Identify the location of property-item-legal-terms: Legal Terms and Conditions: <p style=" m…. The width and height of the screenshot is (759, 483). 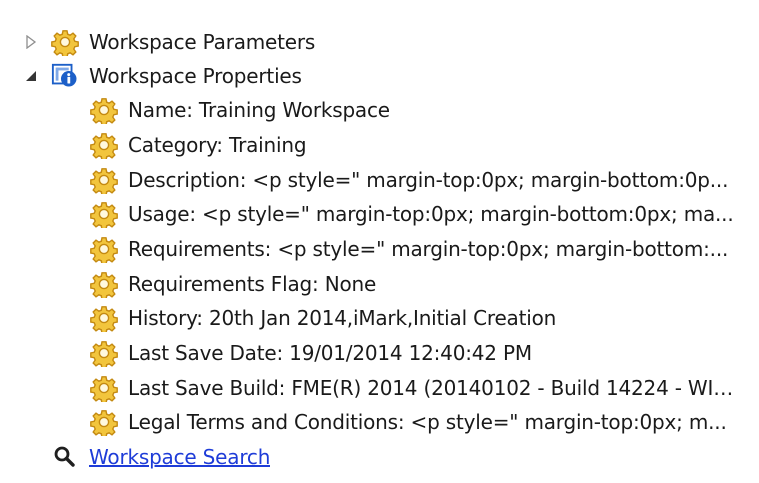
(412, 422).